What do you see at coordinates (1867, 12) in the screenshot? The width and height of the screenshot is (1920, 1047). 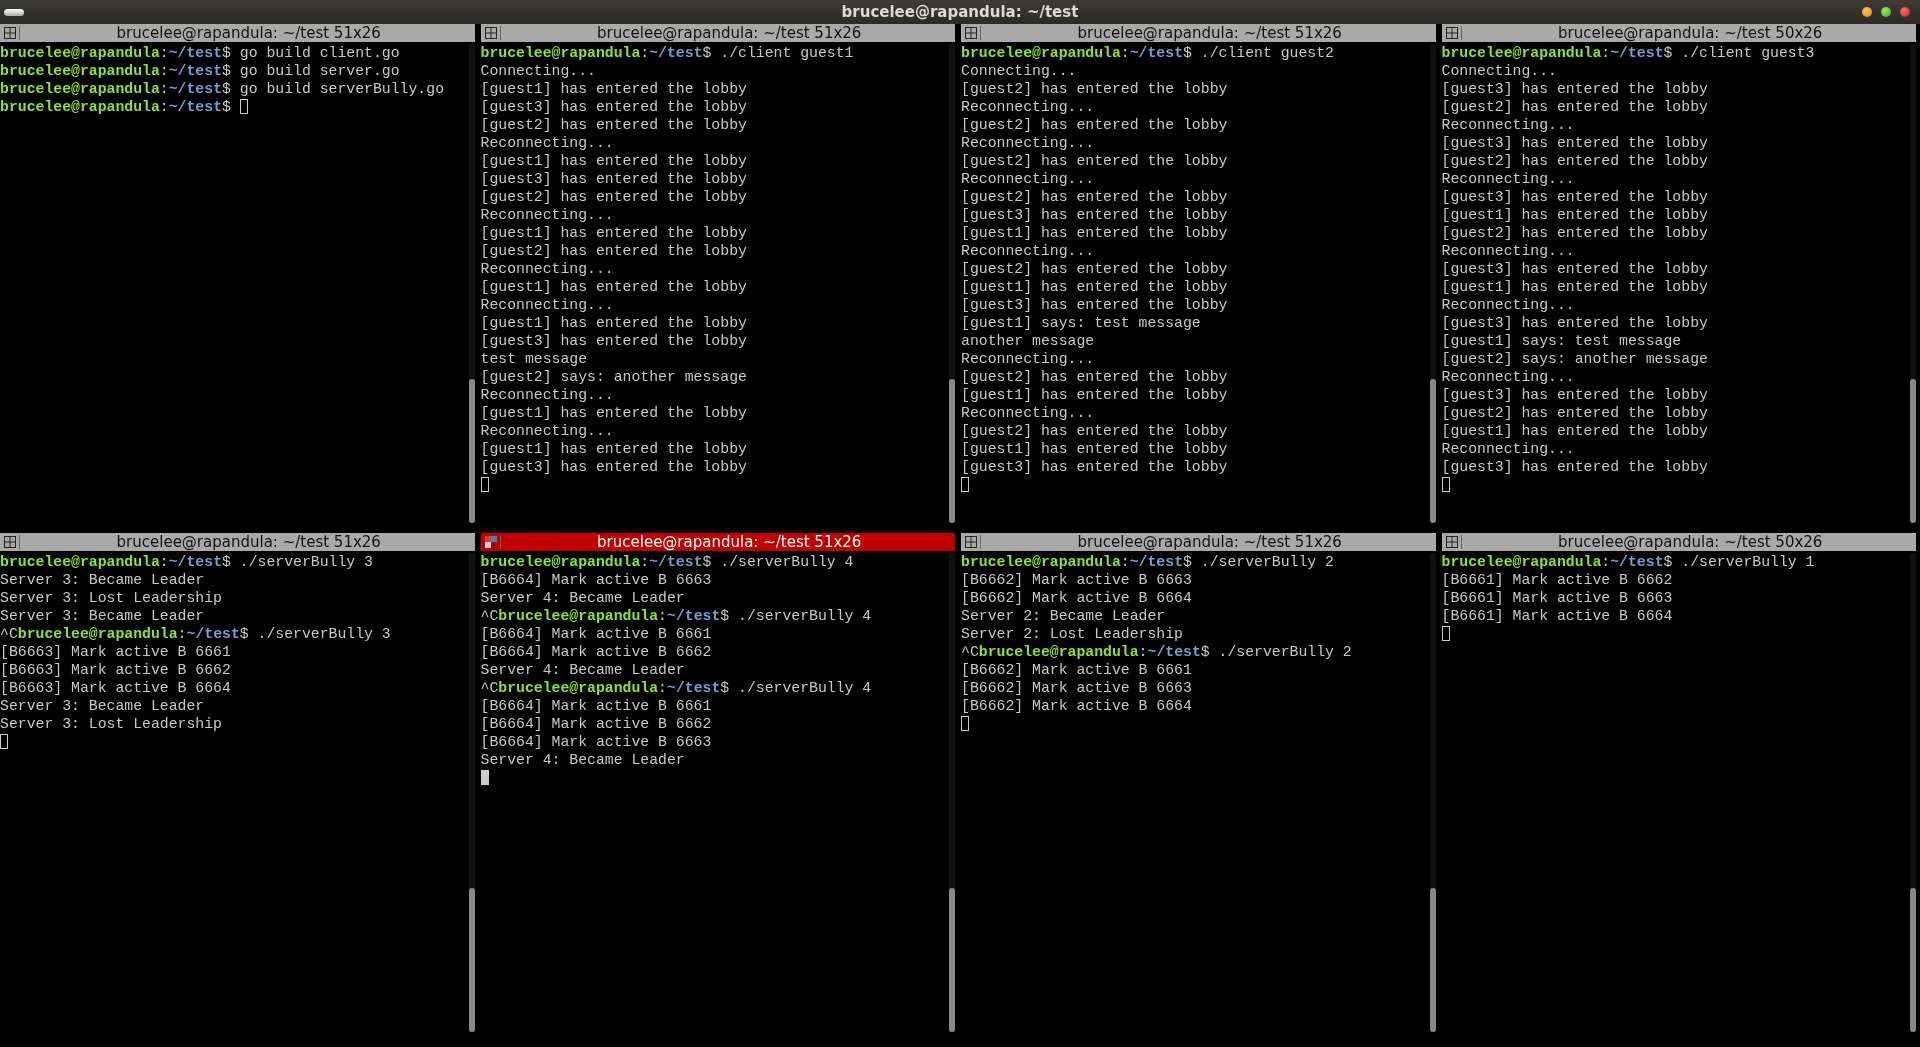 I see `minimize-button` at bounding box center [1867, 12].